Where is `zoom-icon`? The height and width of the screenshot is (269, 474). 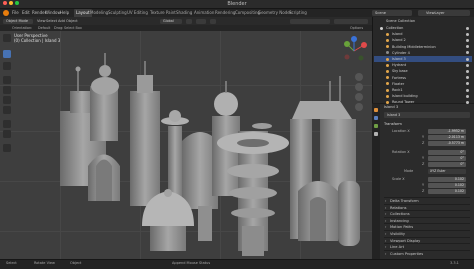 zoom-icon is located at coordinates (359, 77).